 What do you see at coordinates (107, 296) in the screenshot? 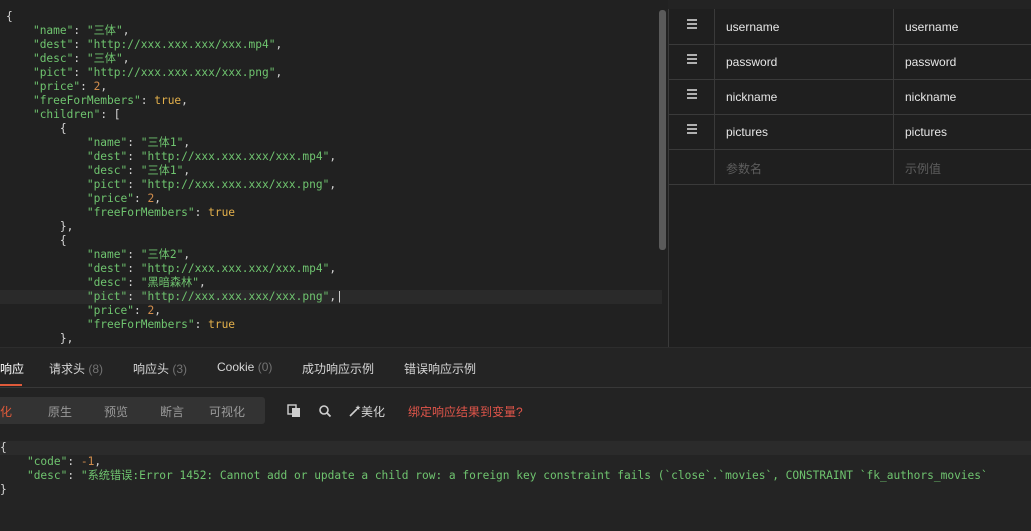
I see `code-token: "pict"` at bounding box center [107, 296].